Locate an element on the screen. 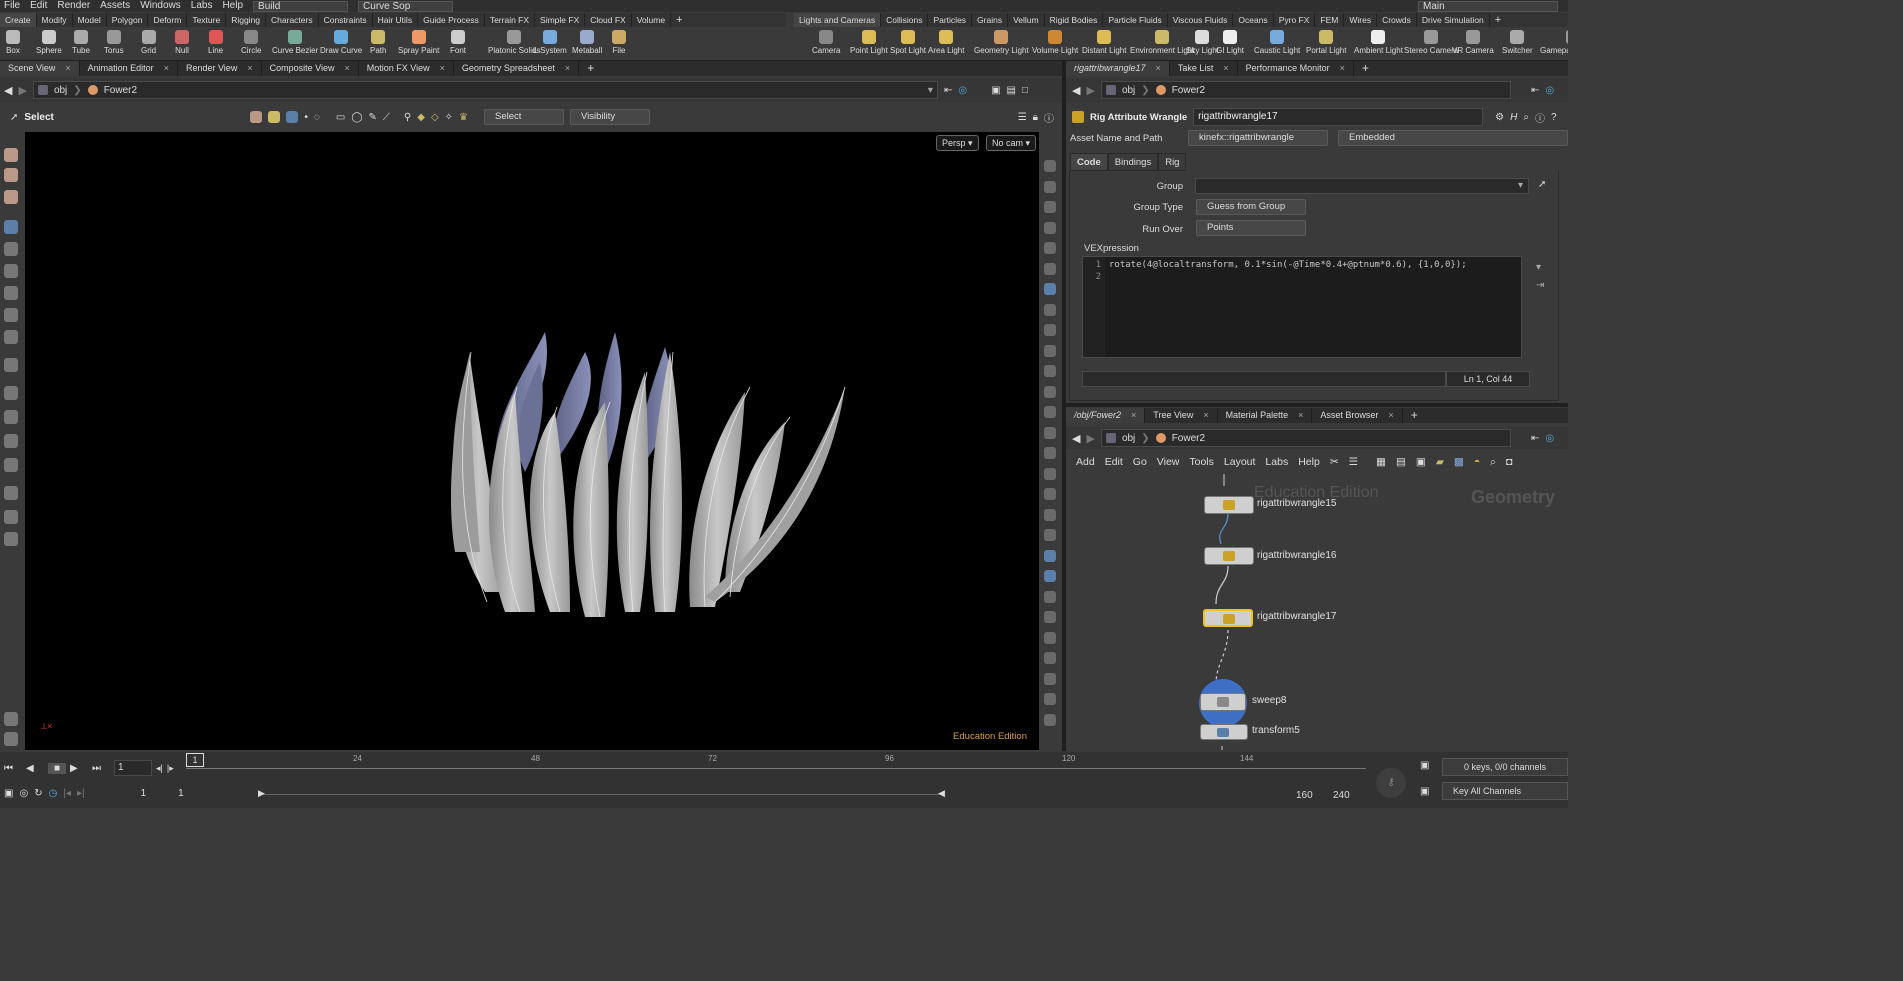 The width and height of the screenshot is (1903, 981). shelf-tab-oceans: Oceans is located at coordinates (1253, 20).